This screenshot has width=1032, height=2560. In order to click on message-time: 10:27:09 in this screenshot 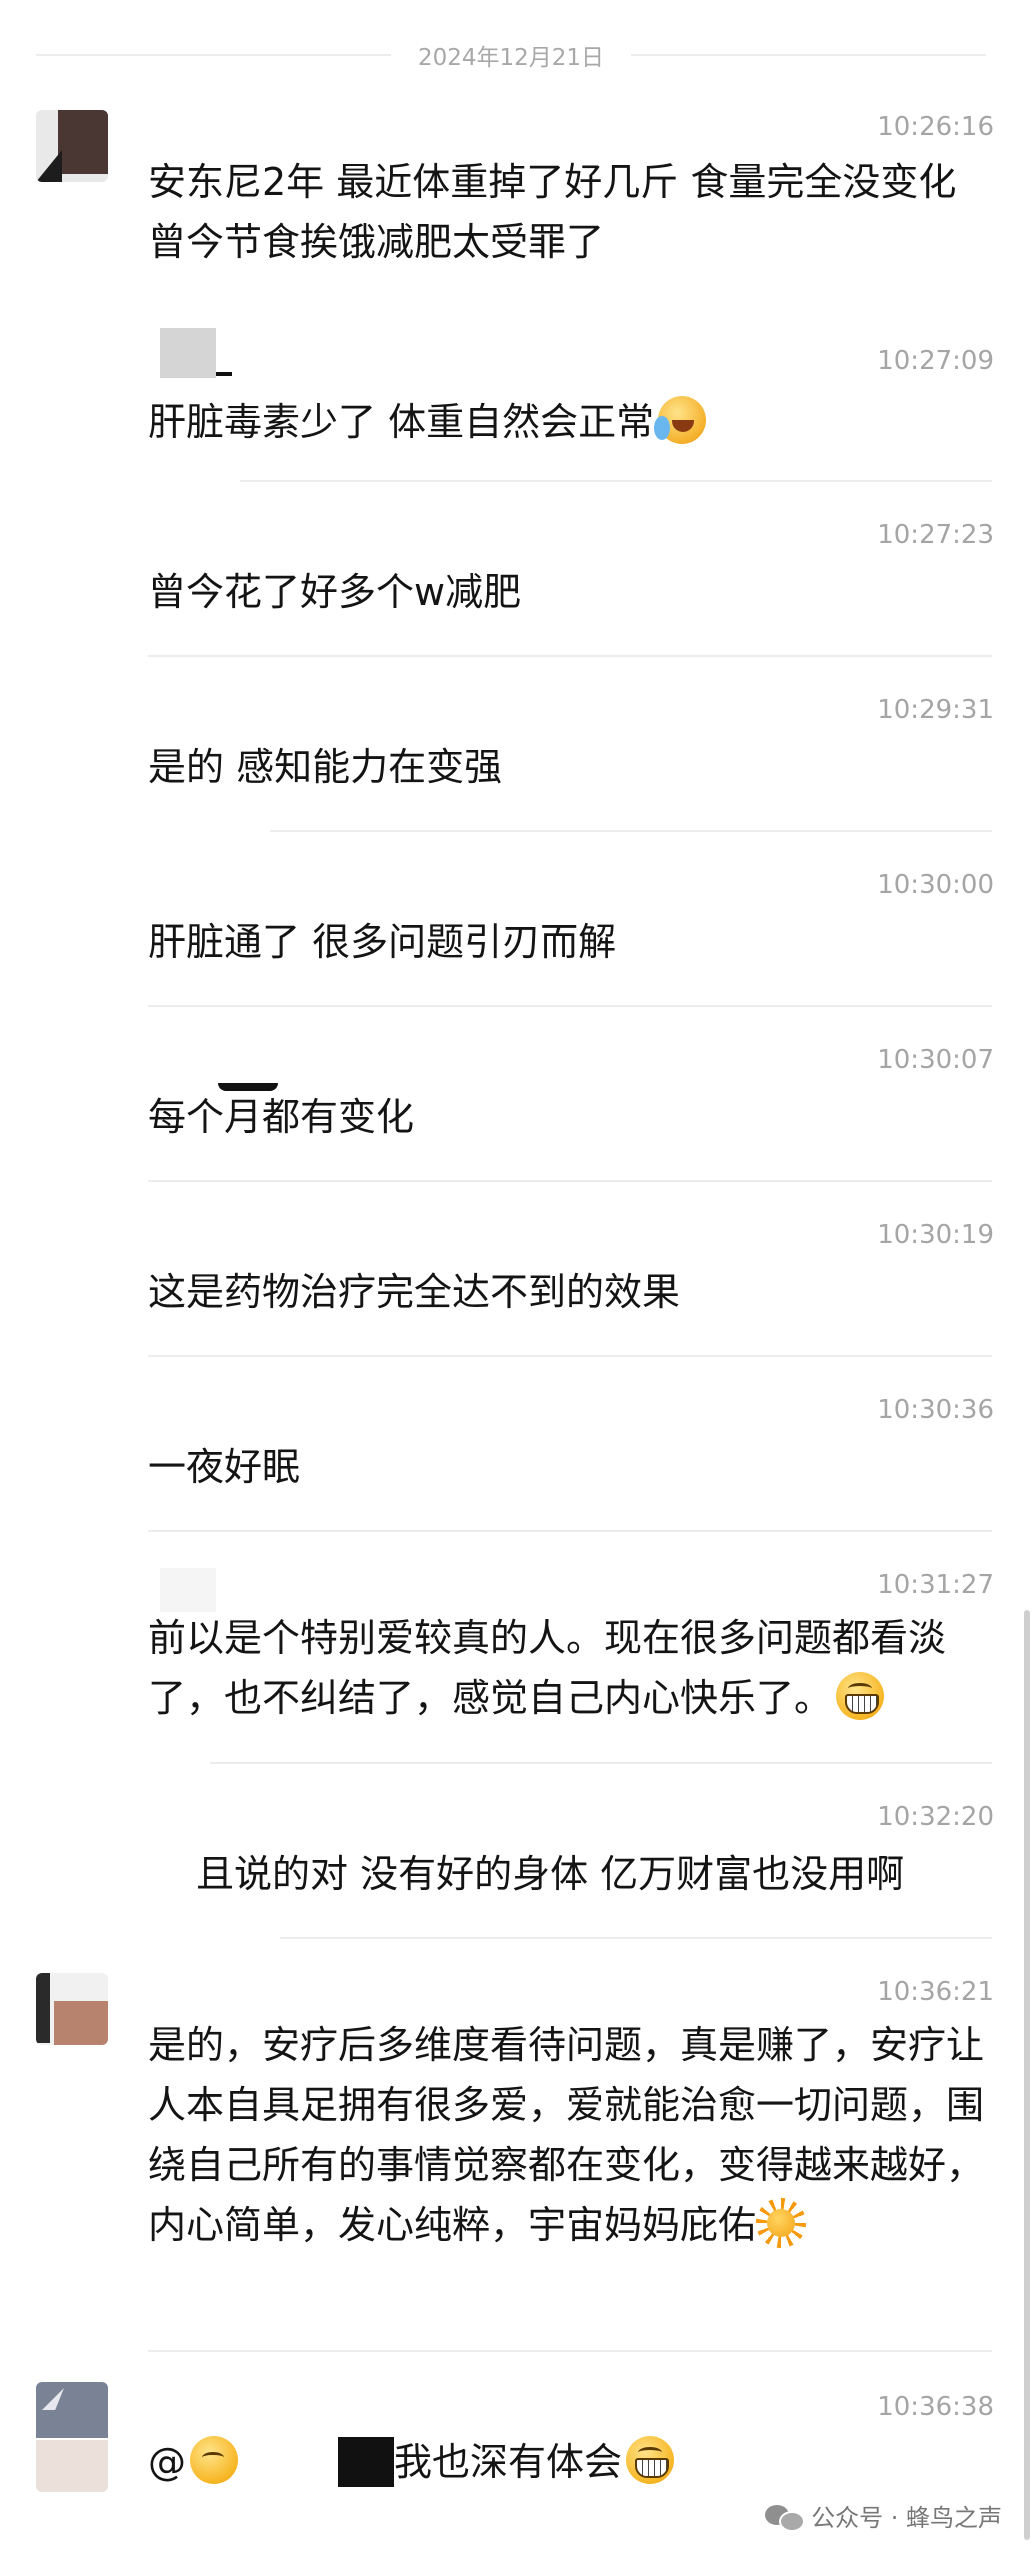, I will do `click(935, 361)`.